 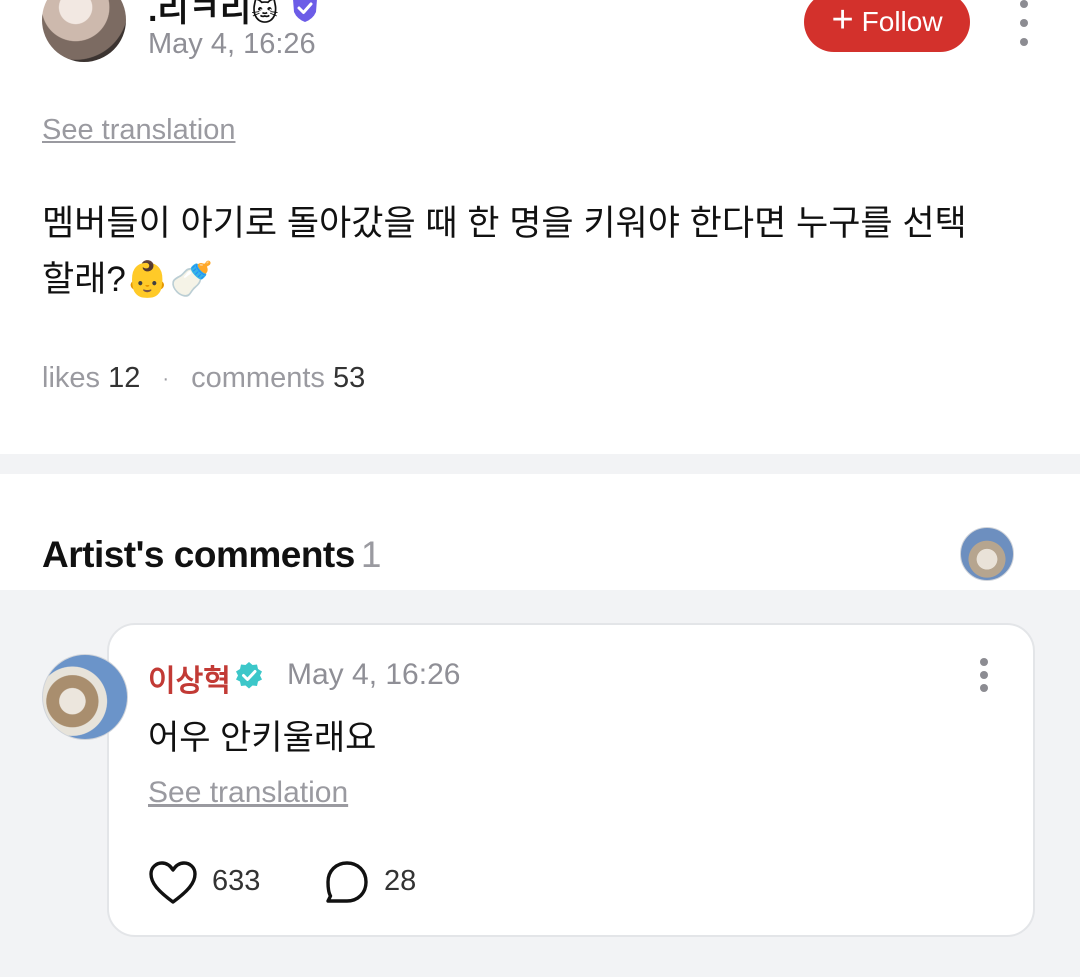 What do you see at coordinates (262, 738) in the screenshot?
I see `comment-text: 어우 안키울래요` at bounding box center [262, 738].